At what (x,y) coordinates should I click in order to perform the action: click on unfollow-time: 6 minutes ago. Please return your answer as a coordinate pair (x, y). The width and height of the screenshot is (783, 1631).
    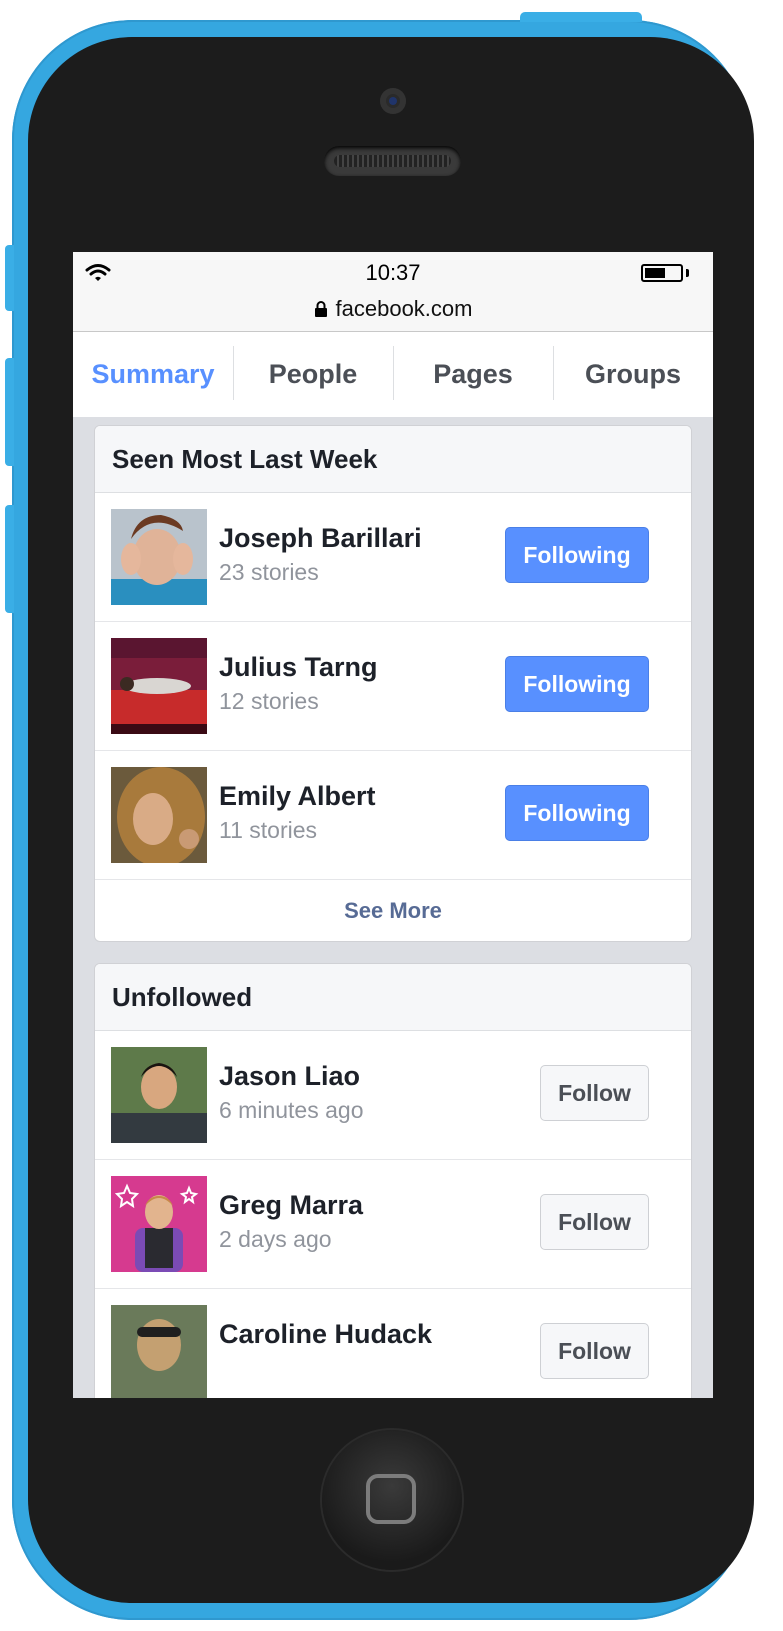
    Looking at the image, I should click on (291, 1110).